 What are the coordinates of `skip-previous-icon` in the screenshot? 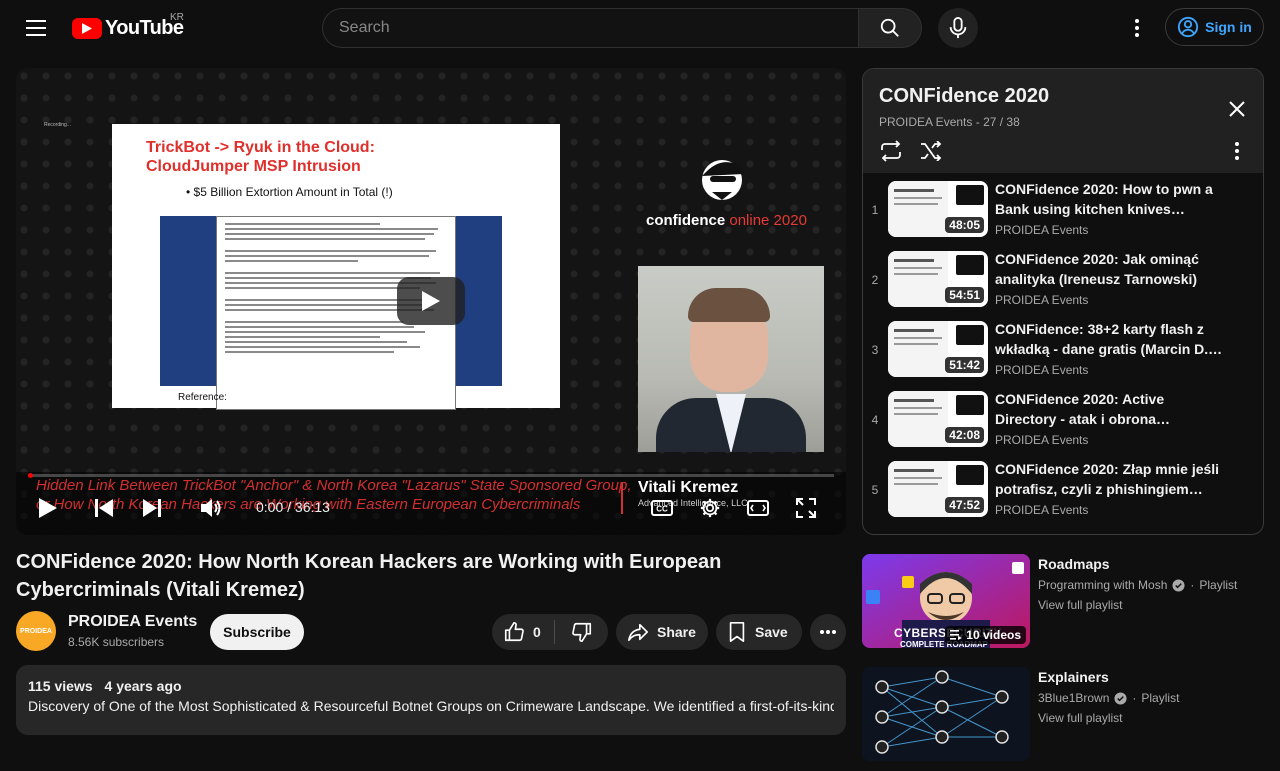 It's located at (104, 508).